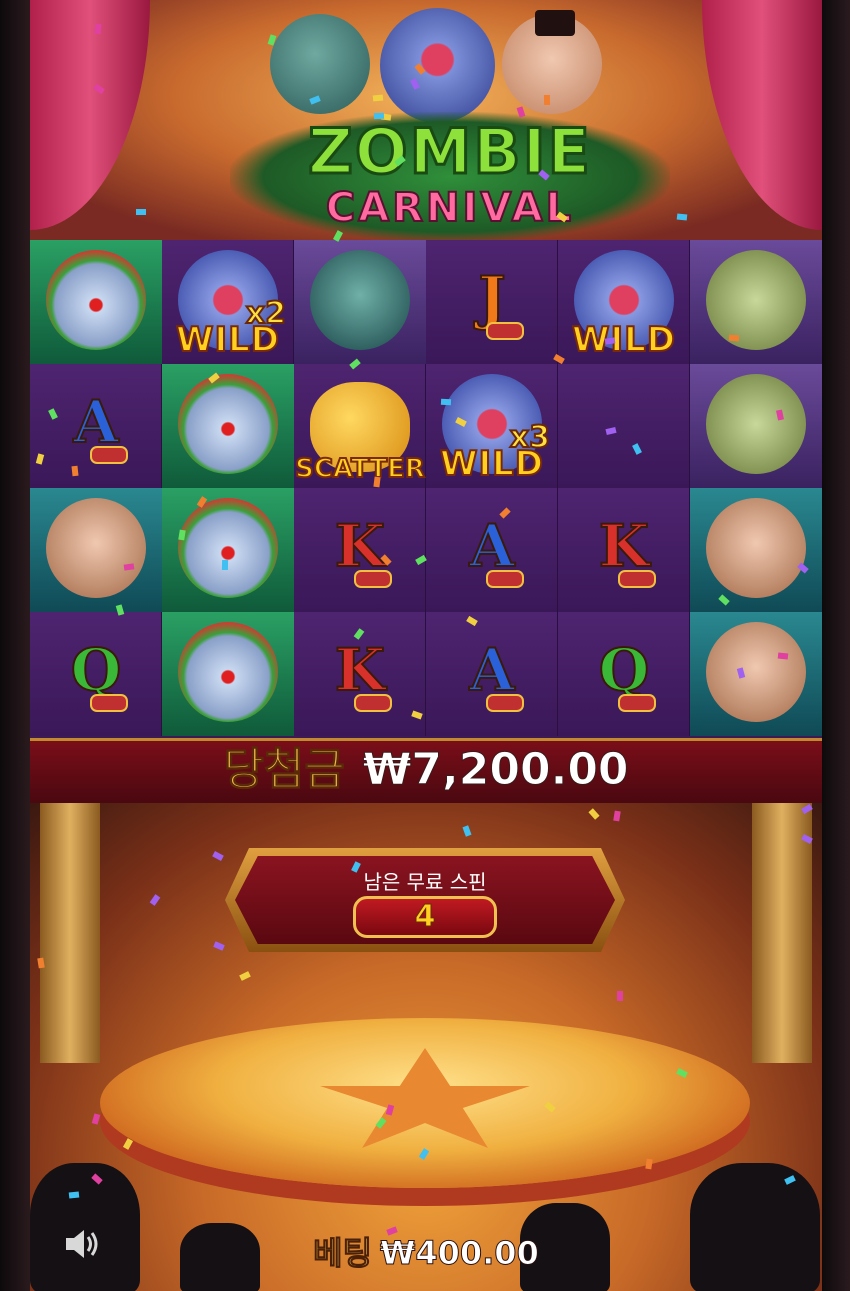  What do you see at coordinates (15, 645) in the screenshot?
I see `left-edge` at bounding box center [15, 645].